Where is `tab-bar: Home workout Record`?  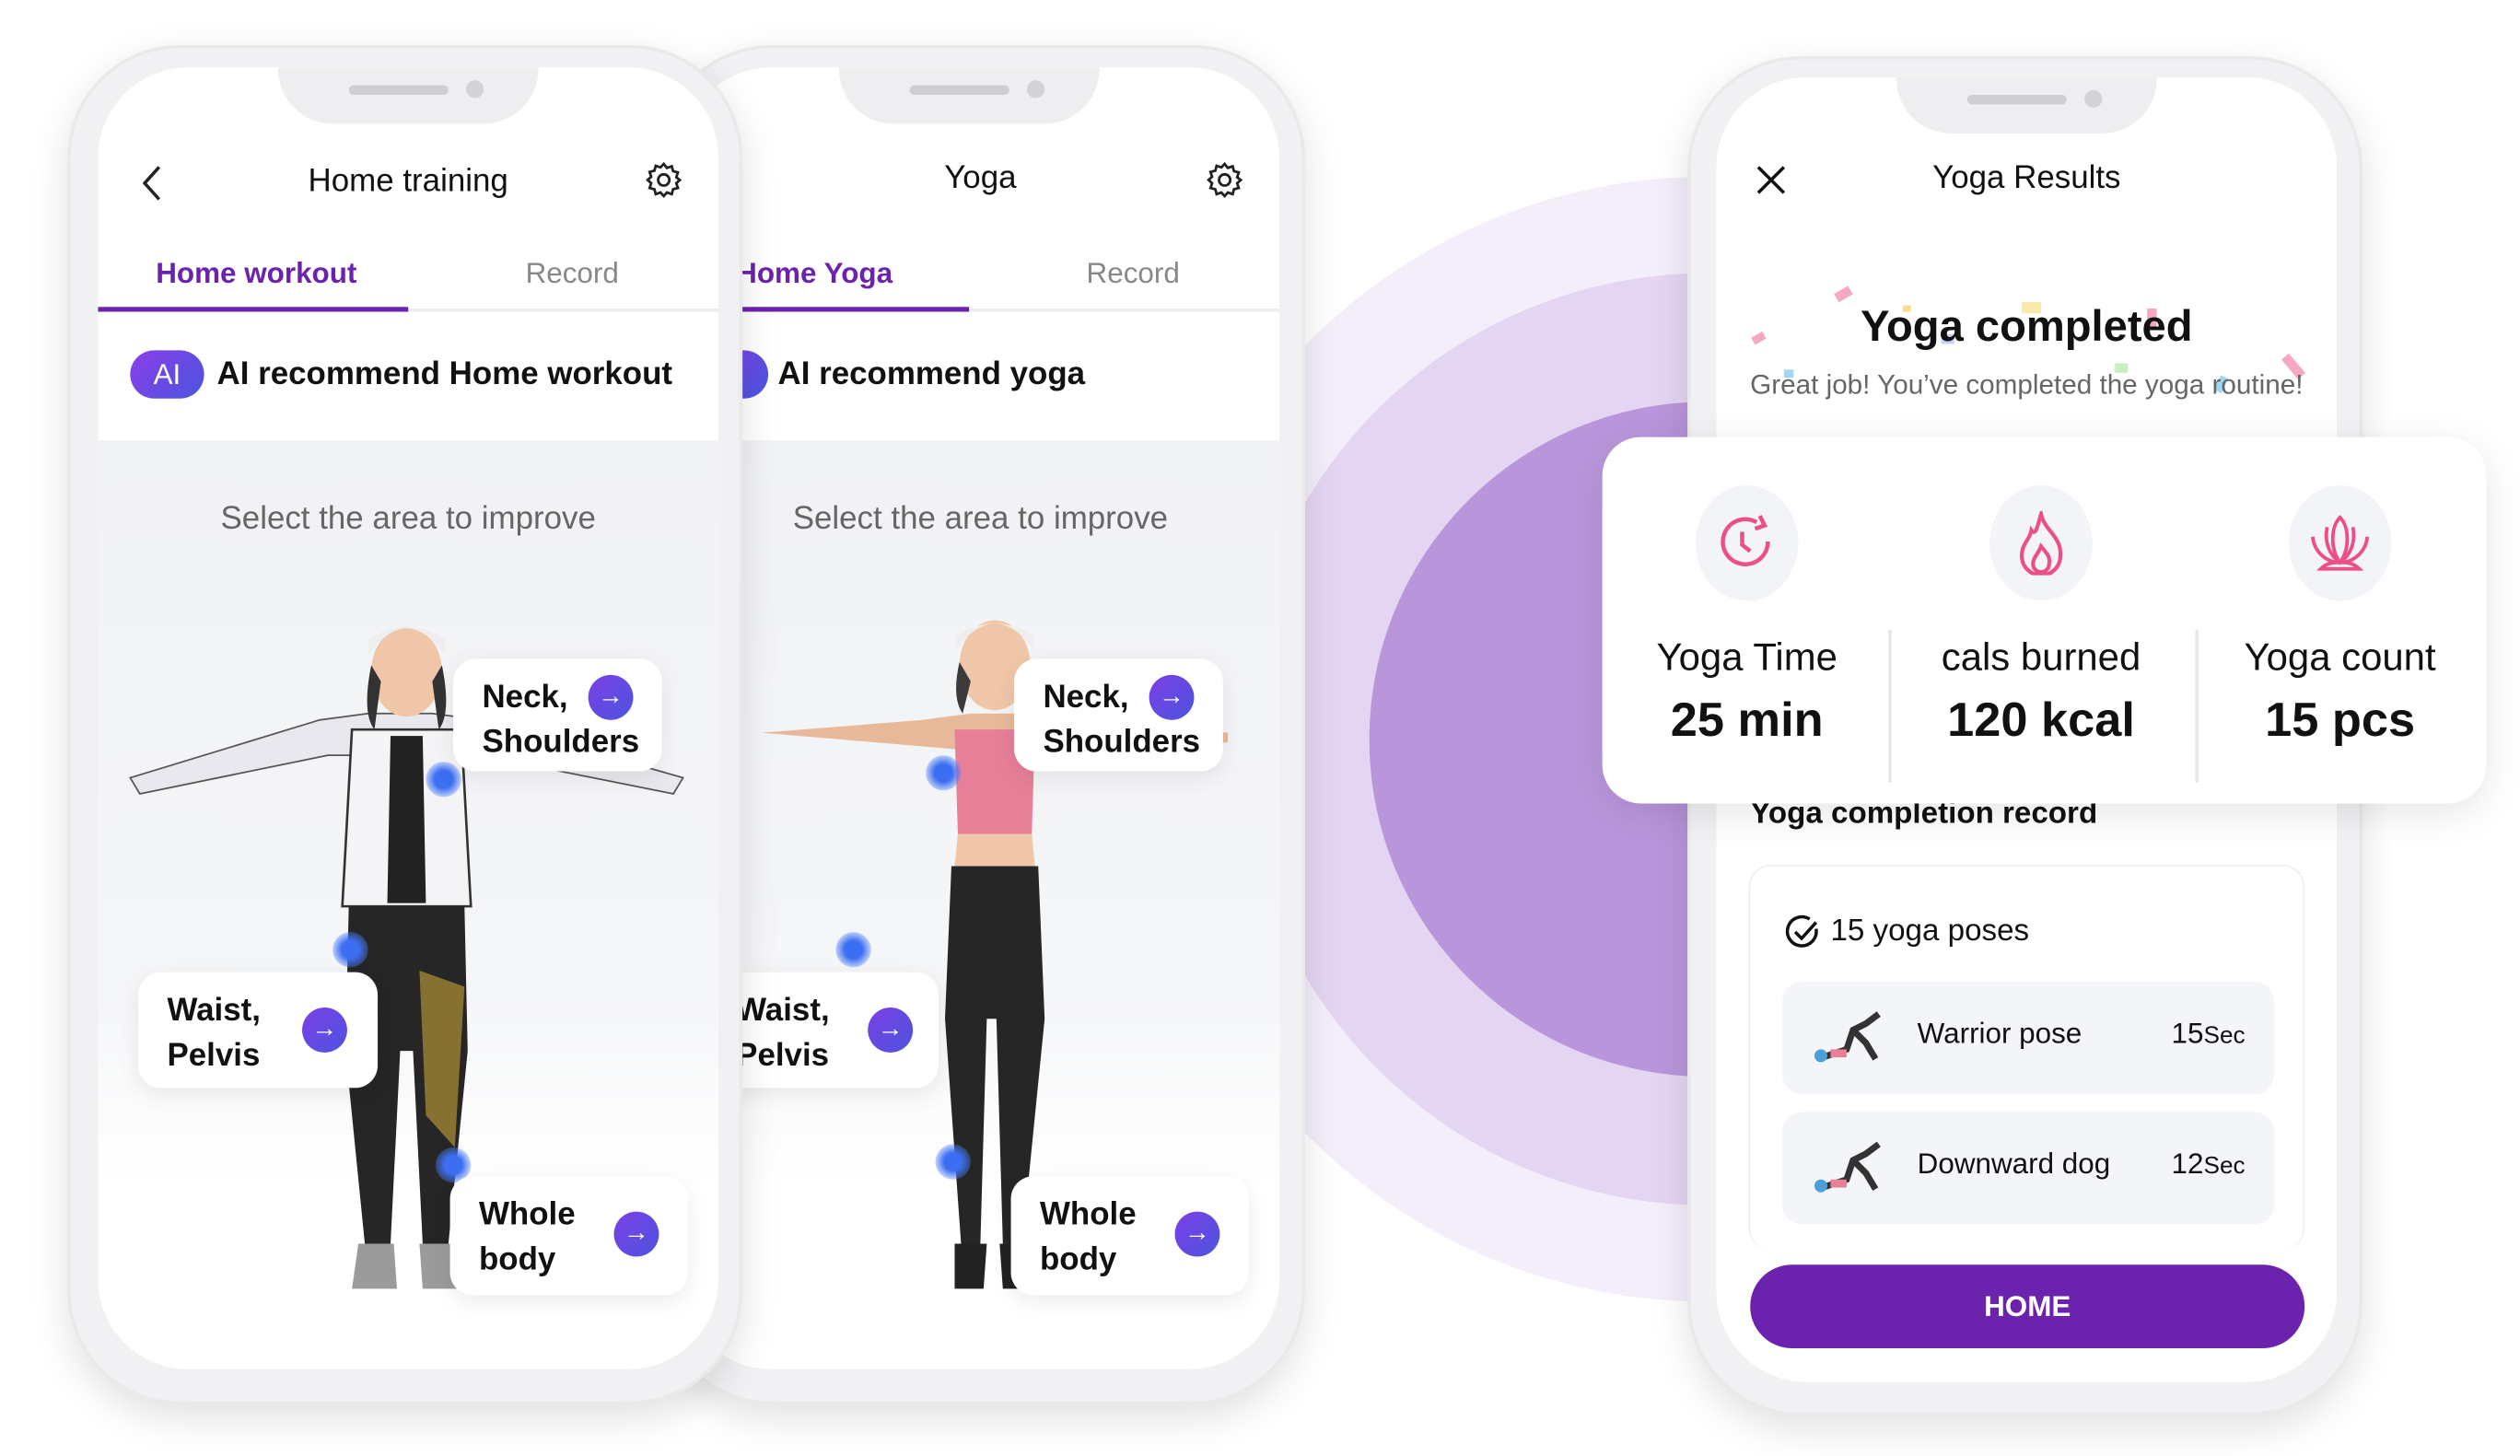 tab-bar: Home workout Record is located at coordinates (408, 276).